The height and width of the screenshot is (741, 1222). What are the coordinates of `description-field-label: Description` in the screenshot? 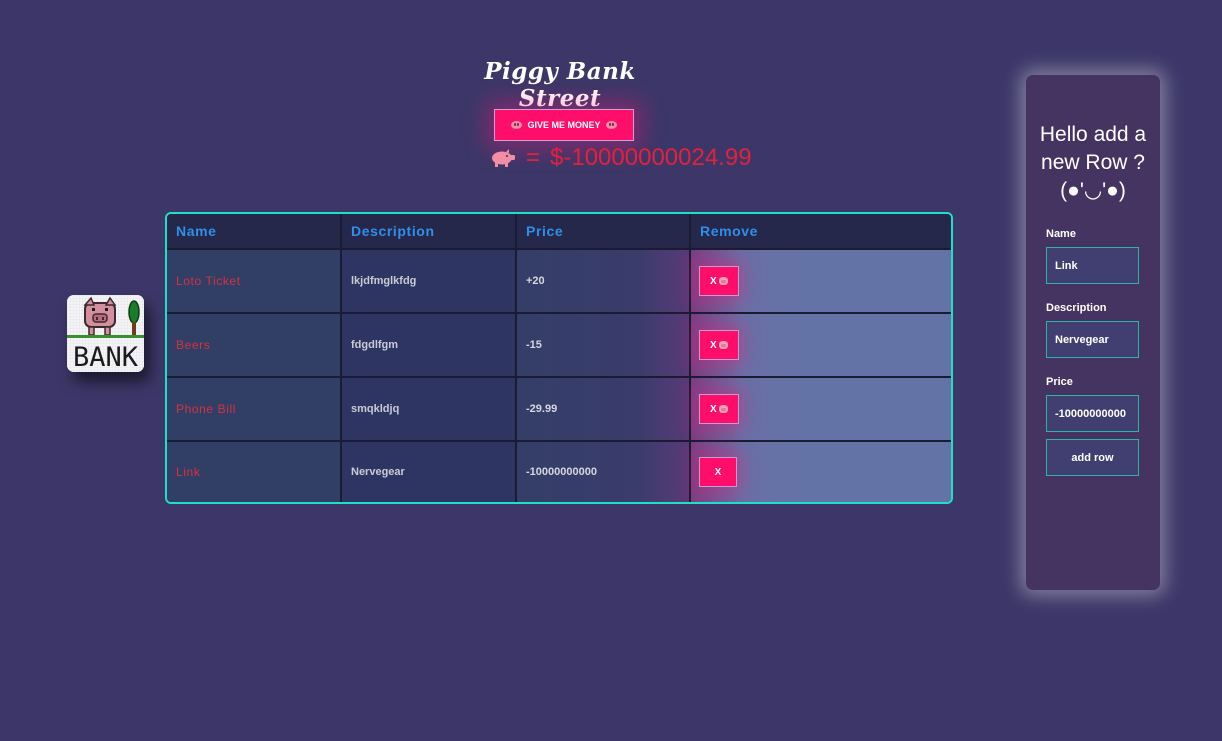 It's located at (1076, 308).